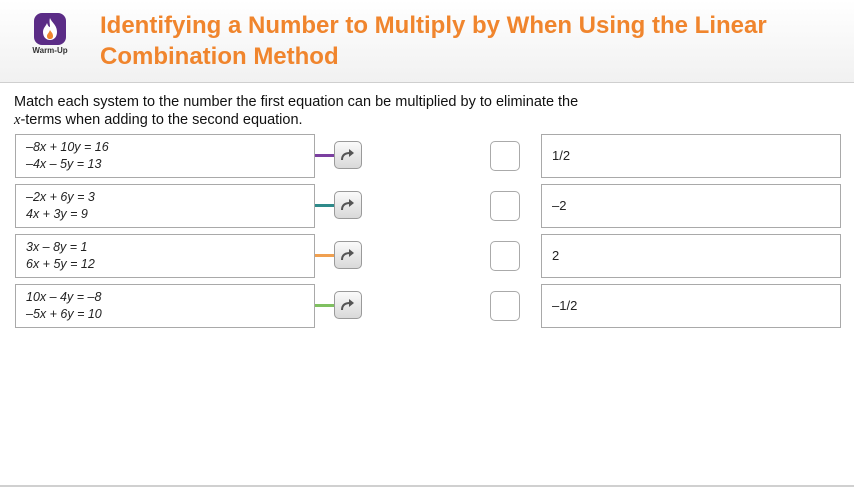 The width and height of the screenshot is (854, 487). I want to click on equation-2: 4x + 3y = 9, so click(57, 214).